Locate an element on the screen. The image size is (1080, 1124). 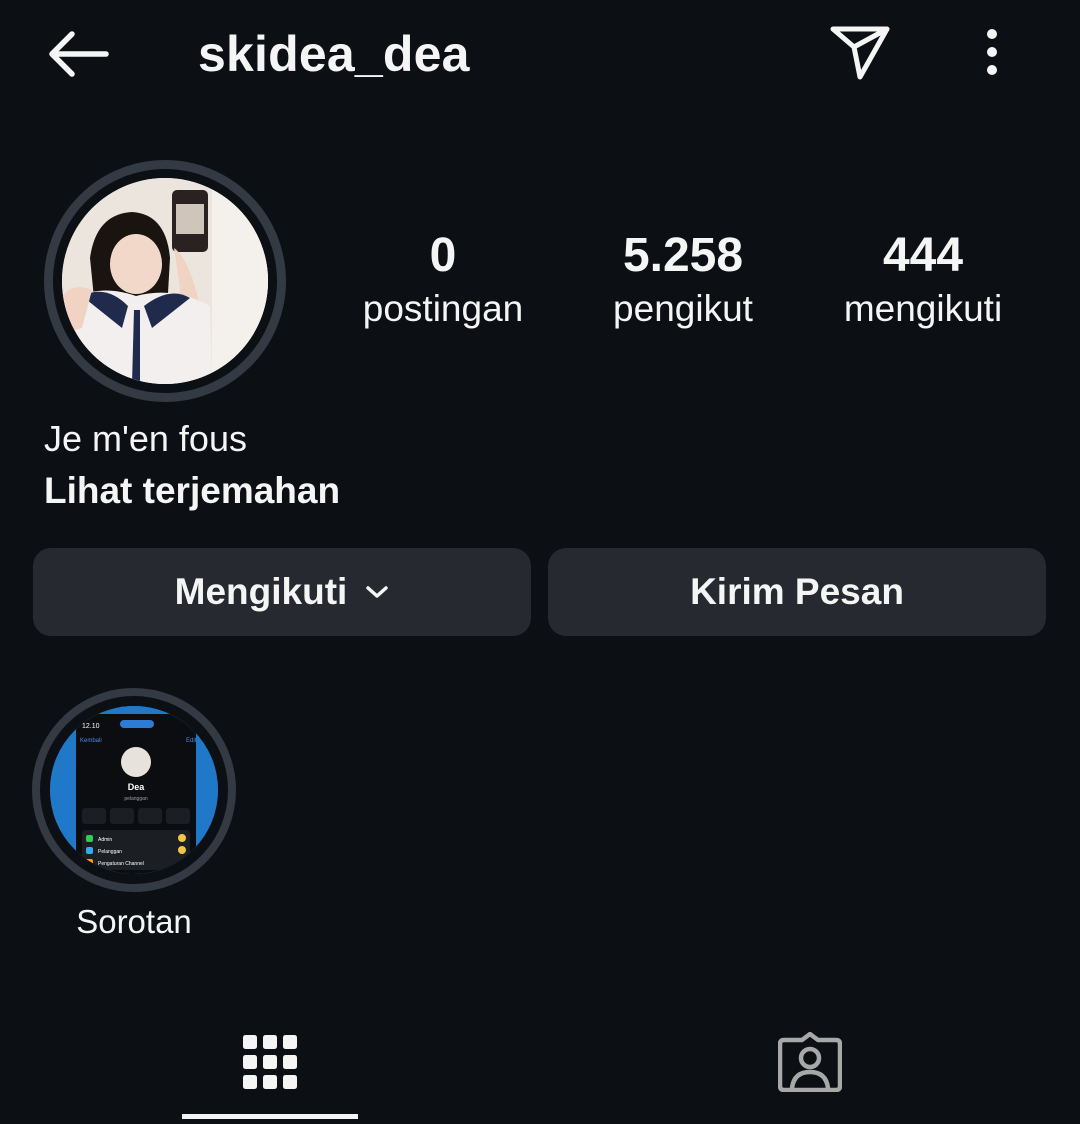
see-translation-link: Lihat terjemahan is located at coordinates (192, 491).